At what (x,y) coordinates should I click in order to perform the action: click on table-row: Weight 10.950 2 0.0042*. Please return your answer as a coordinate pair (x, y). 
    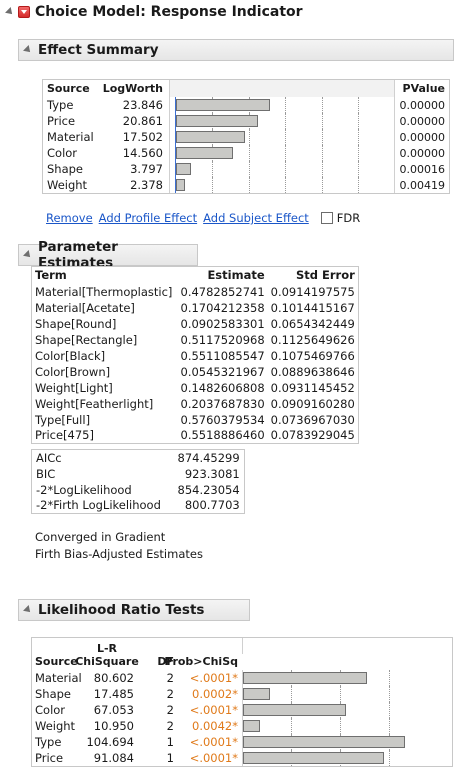
    Looking at the image, I should click on (242, 726).